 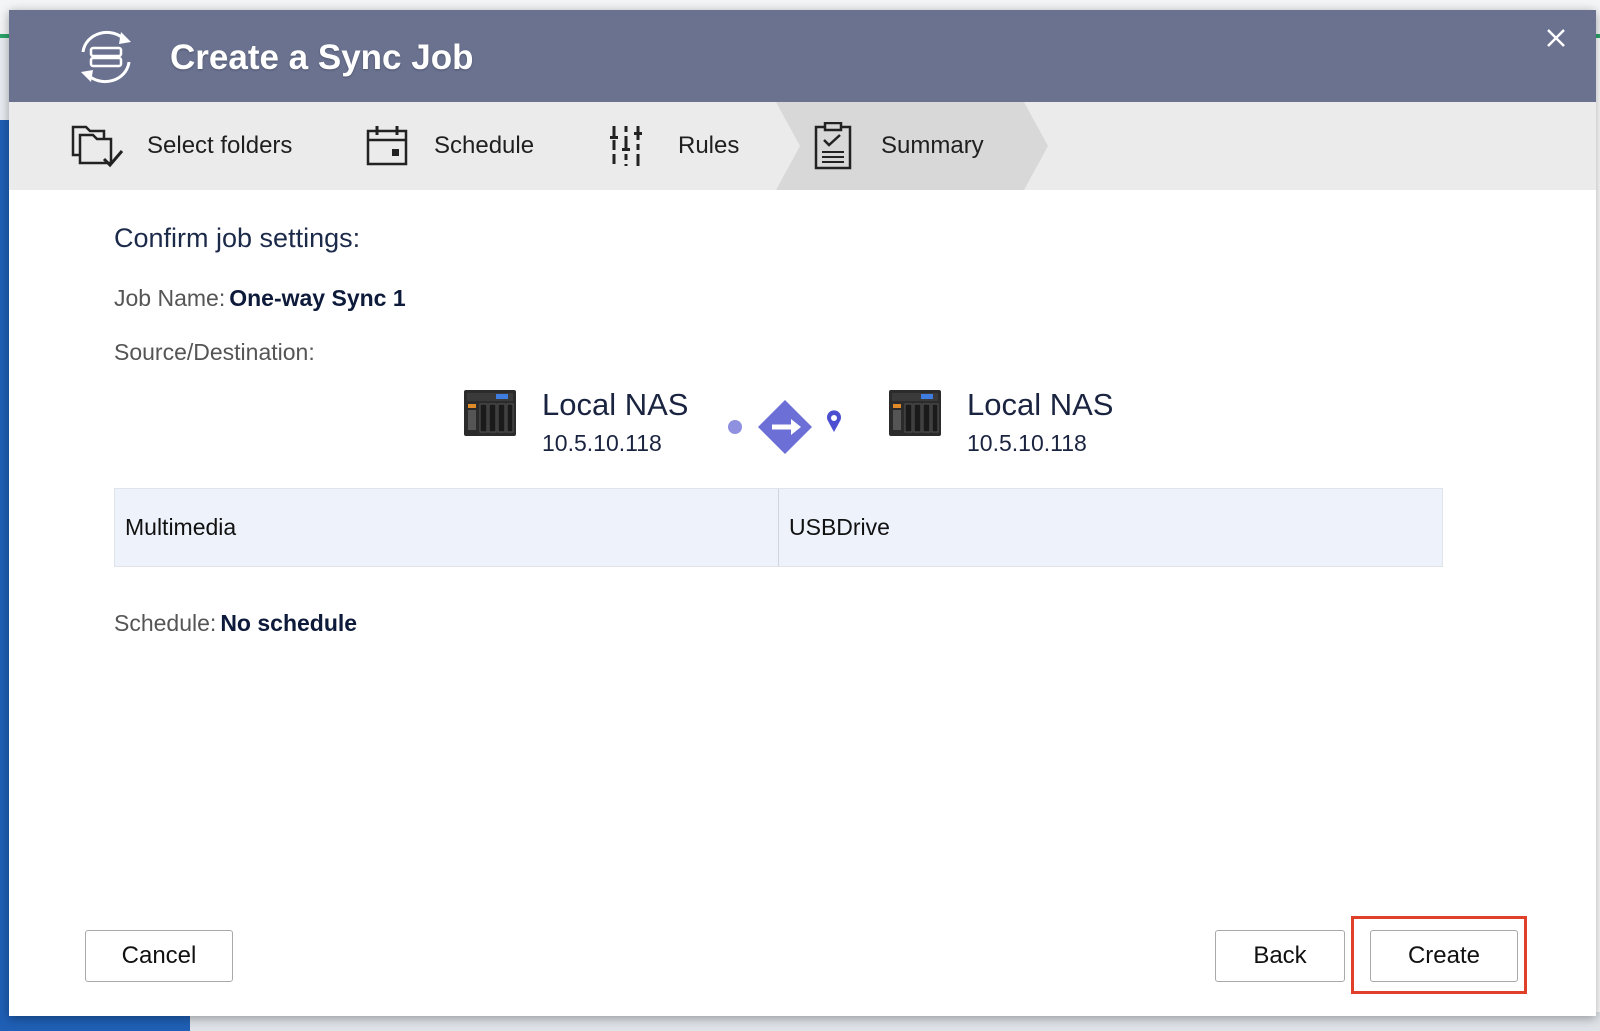 I want to click on job-name-row: Job Name: One-way Sync 1, so click(x=260, y=298).